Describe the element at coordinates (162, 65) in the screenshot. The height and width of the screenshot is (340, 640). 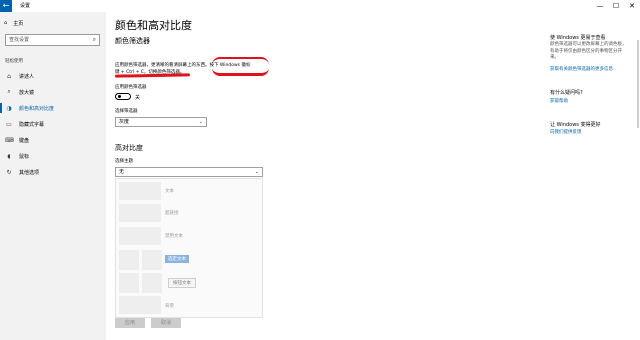
I see `desc-line1a: 应用颜色筛选器，更清晰的看清屏幕上的东西。` at that location.